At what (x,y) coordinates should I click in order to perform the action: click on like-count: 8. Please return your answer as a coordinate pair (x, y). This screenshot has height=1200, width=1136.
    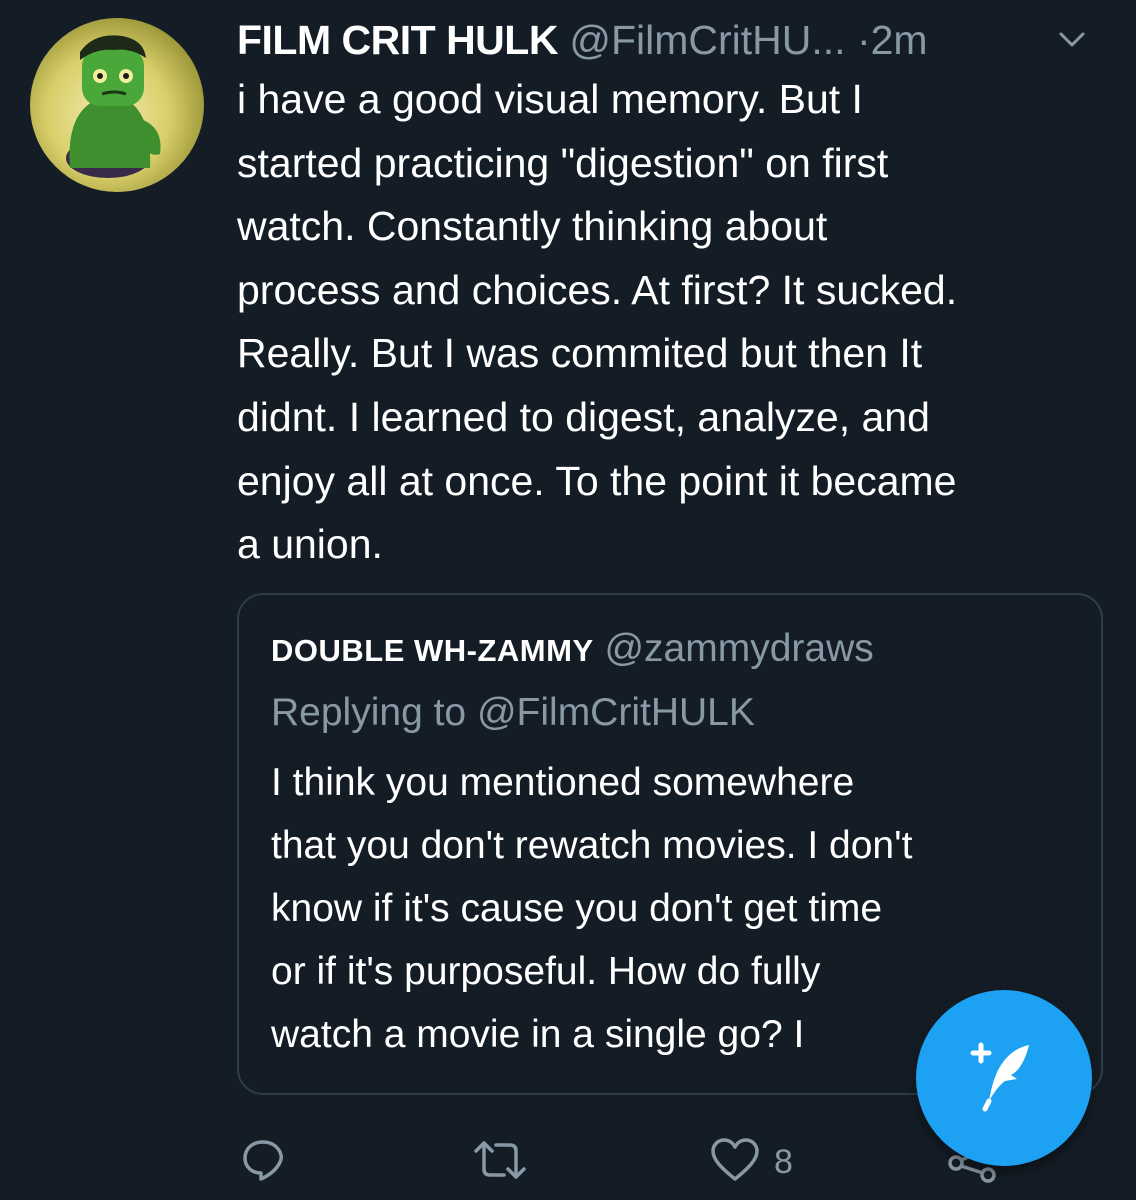
    Looking at the image, I should click on (783, 1161).